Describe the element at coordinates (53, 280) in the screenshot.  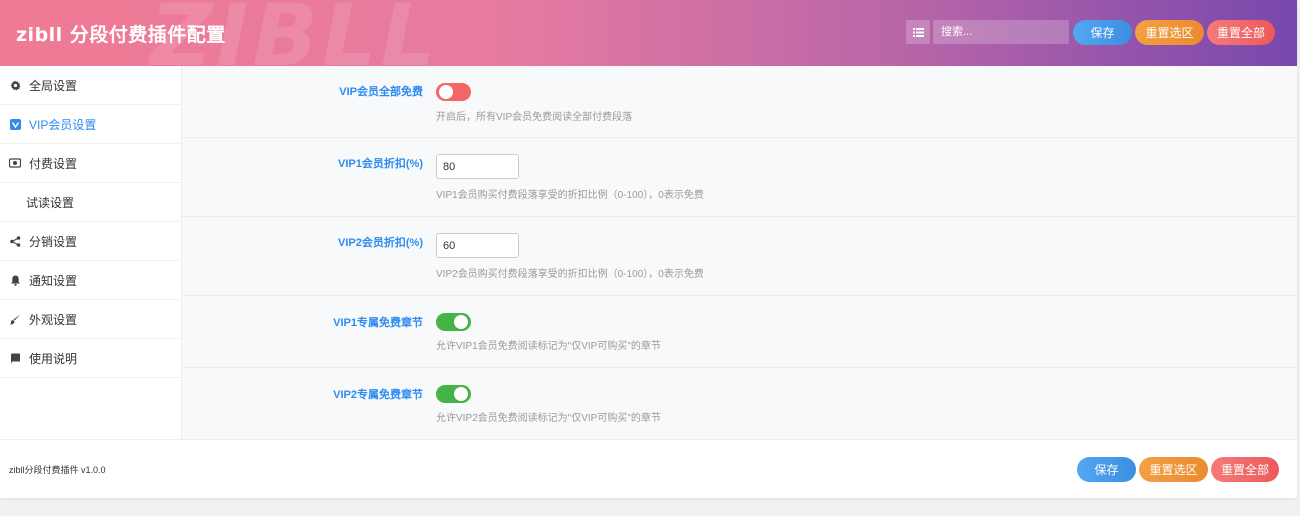
I see `sidebar-item-label: 通知设置` at that location.